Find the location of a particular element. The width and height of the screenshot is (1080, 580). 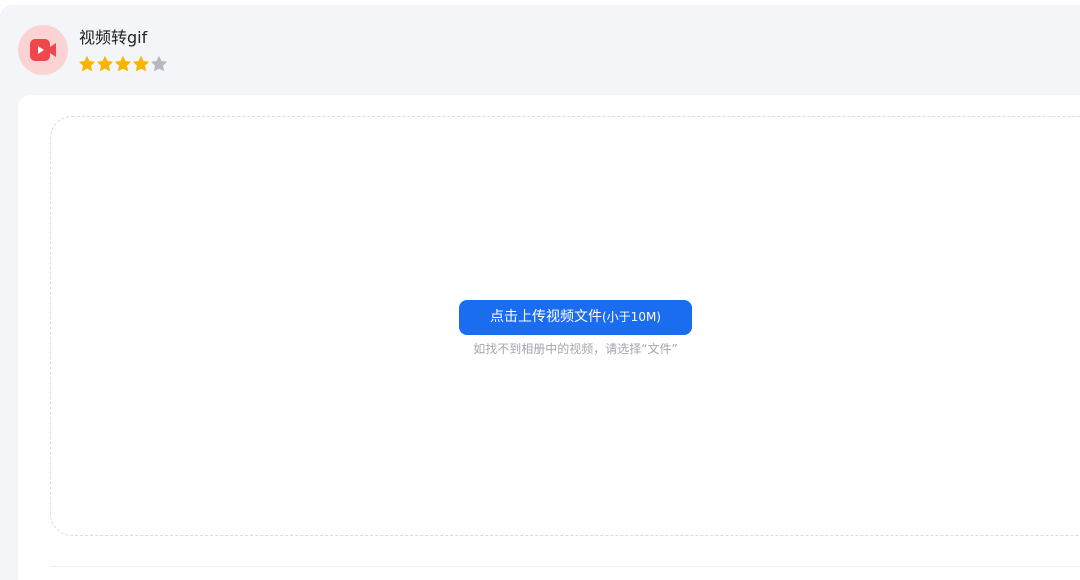

video-camera-icon is located at coordinates (43, 50).